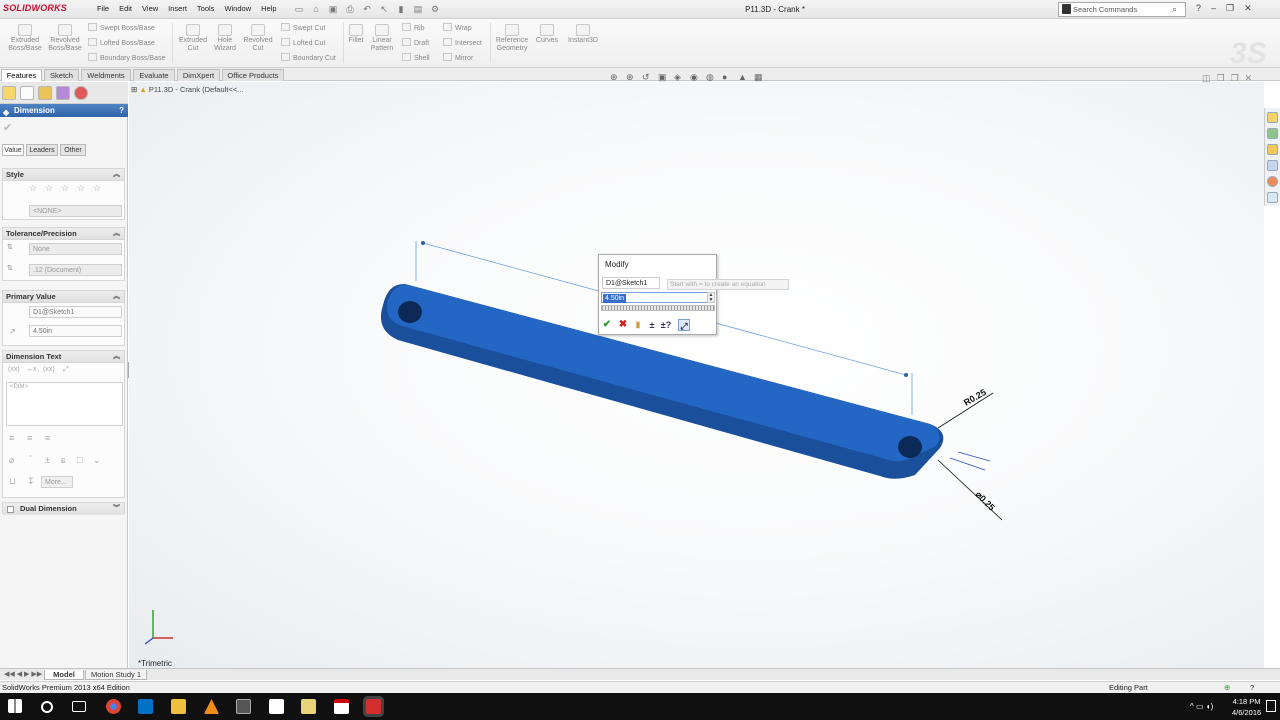 This screenshot has width=1280, height=720. What do you see at coordinates (1247, 712) in the screenshot?
I see `clock-date: 4/6/2016` at bounding box center [1247, 712].